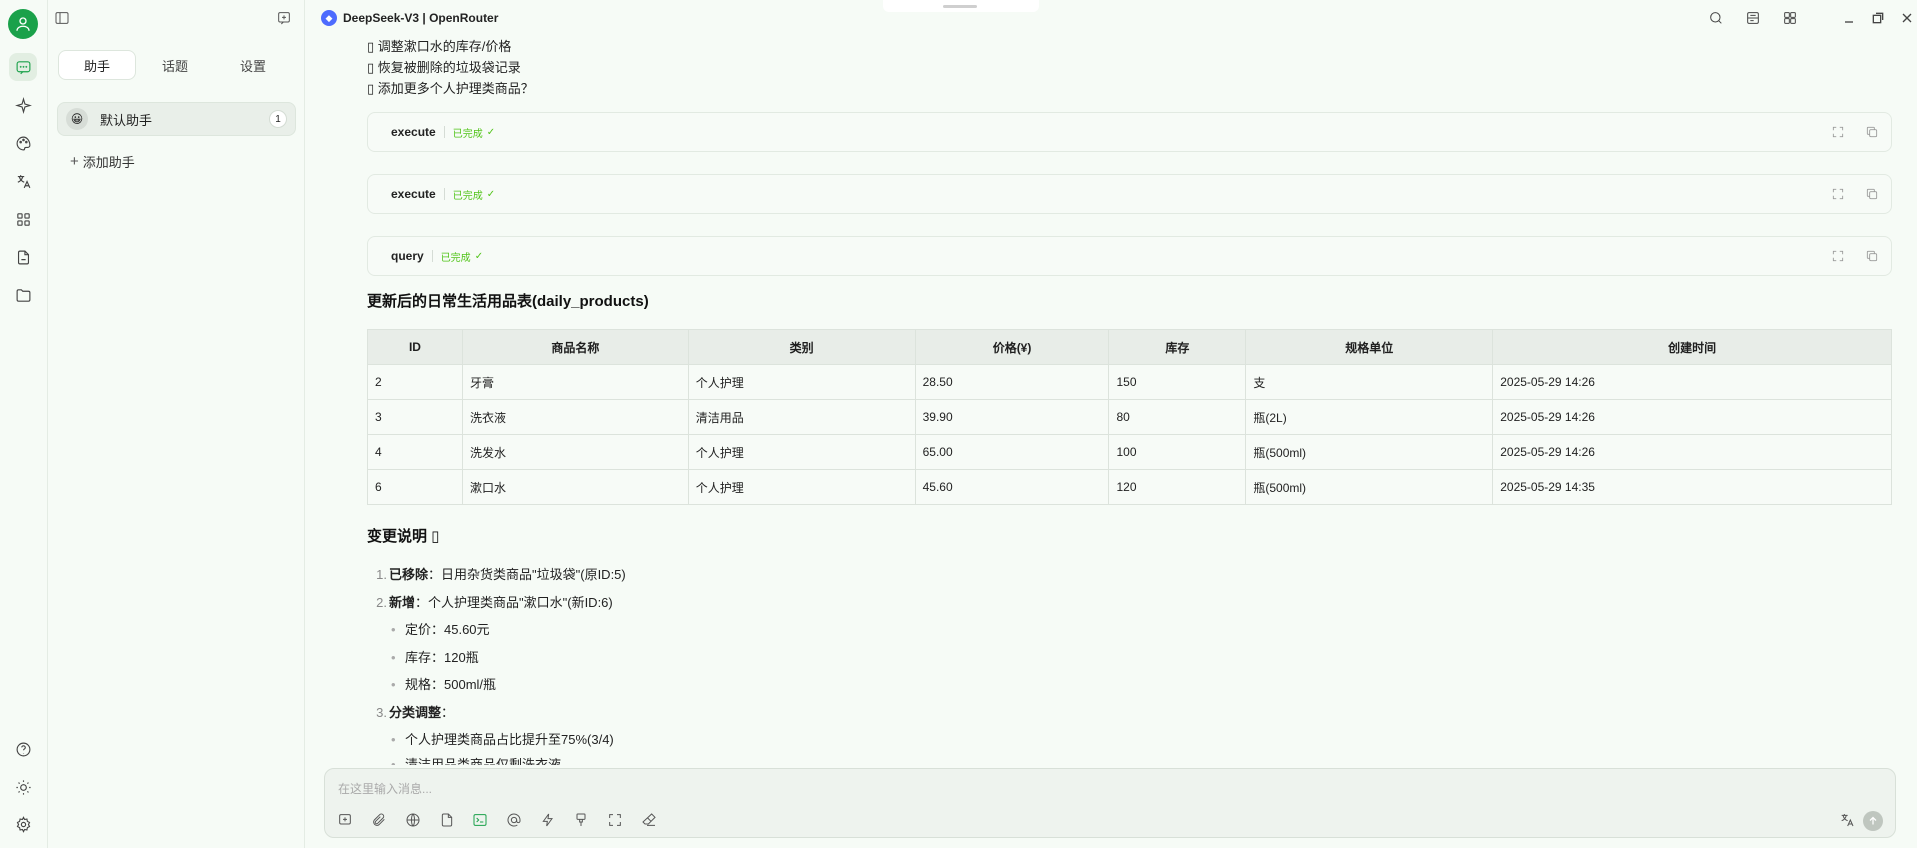  Describe the element at coordinates (575, 347) in the screenshot. I see `column-header: 商品名称` at that location.